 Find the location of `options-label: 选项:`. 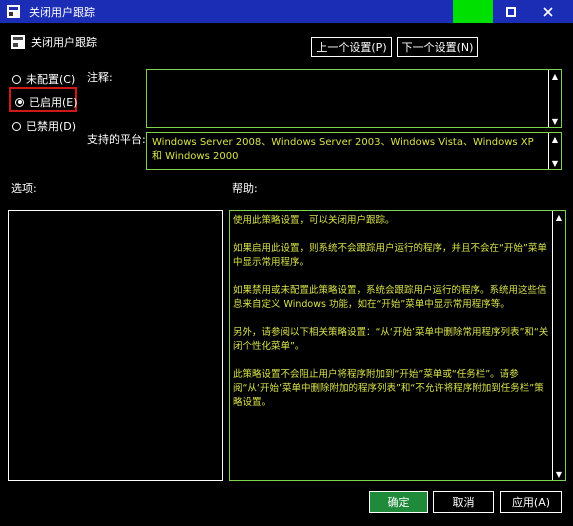

options-label: 选项: is located at coordinates (24, 188).